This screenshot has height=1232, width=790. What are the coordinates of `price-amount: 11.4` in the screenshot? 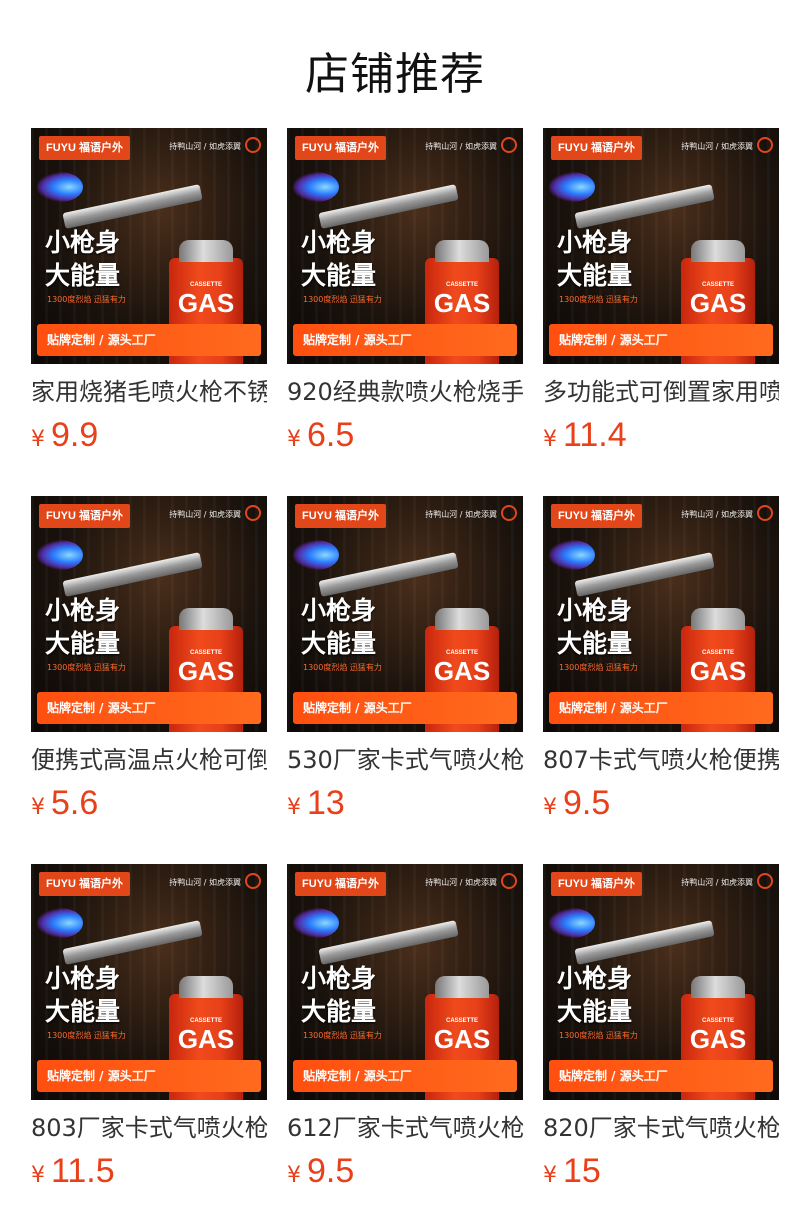 It's located at (595, 435).